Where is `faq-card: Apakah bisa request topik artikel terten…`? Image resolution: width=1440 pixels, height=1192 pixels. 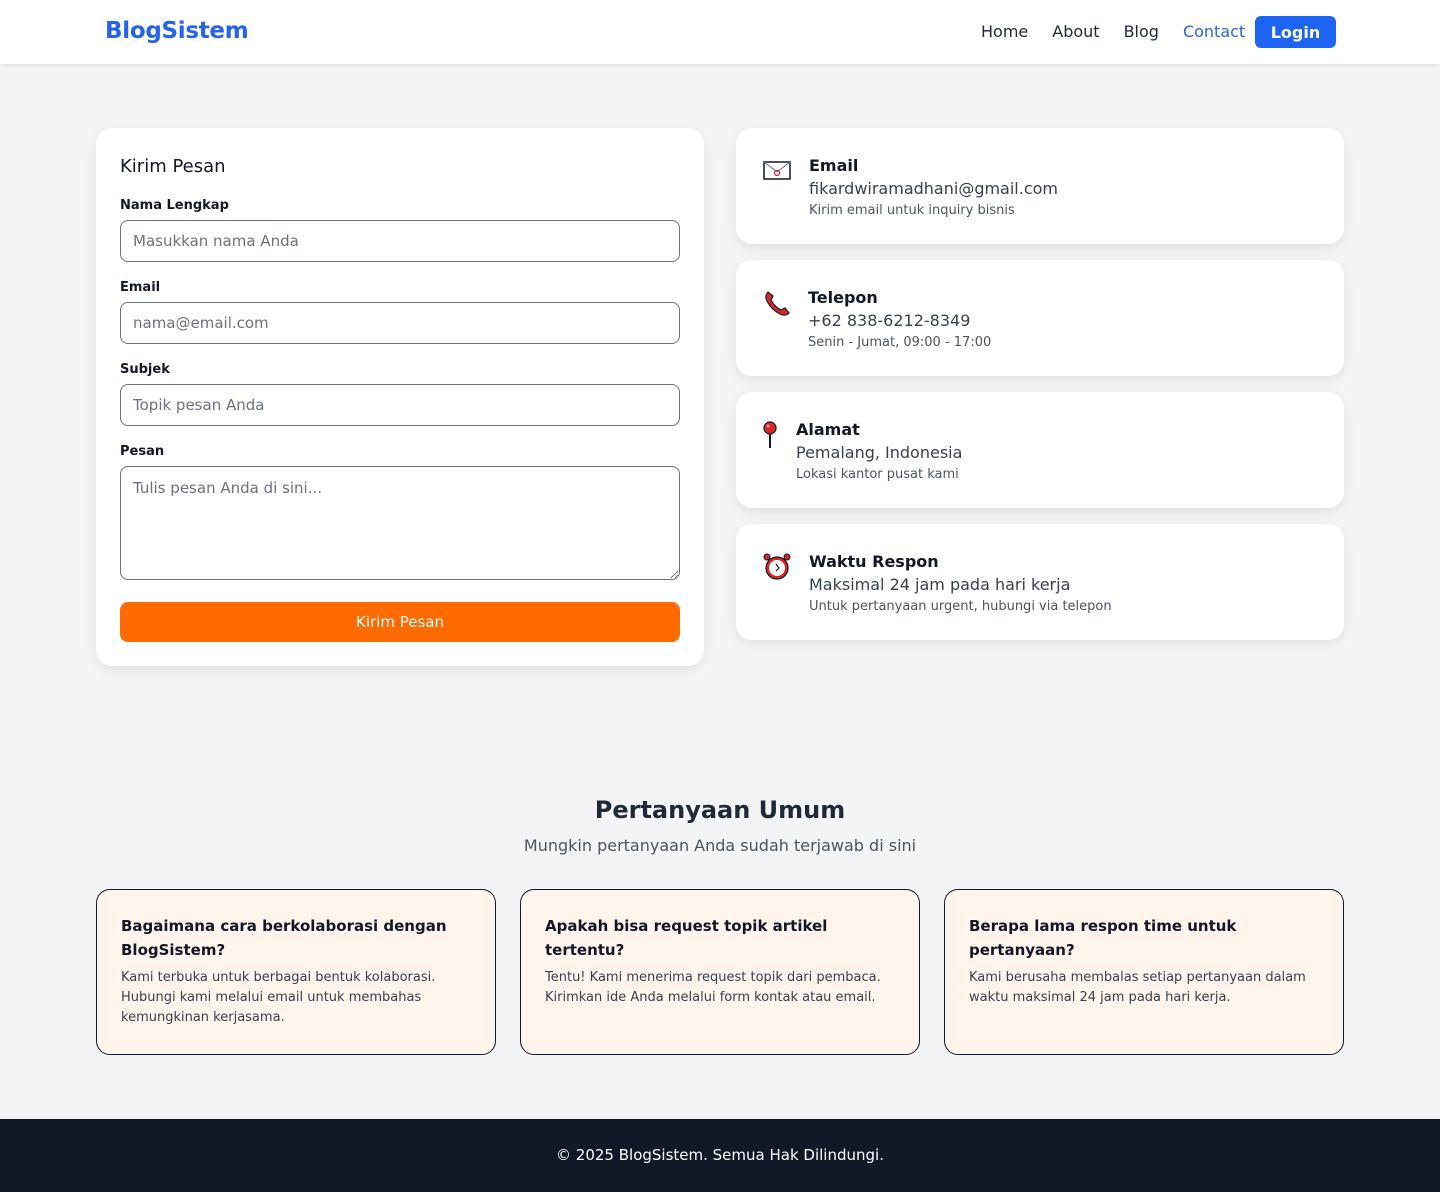
faq-card: Apakah bisa request topik artikel terten… is located at coordinates (720, 972).